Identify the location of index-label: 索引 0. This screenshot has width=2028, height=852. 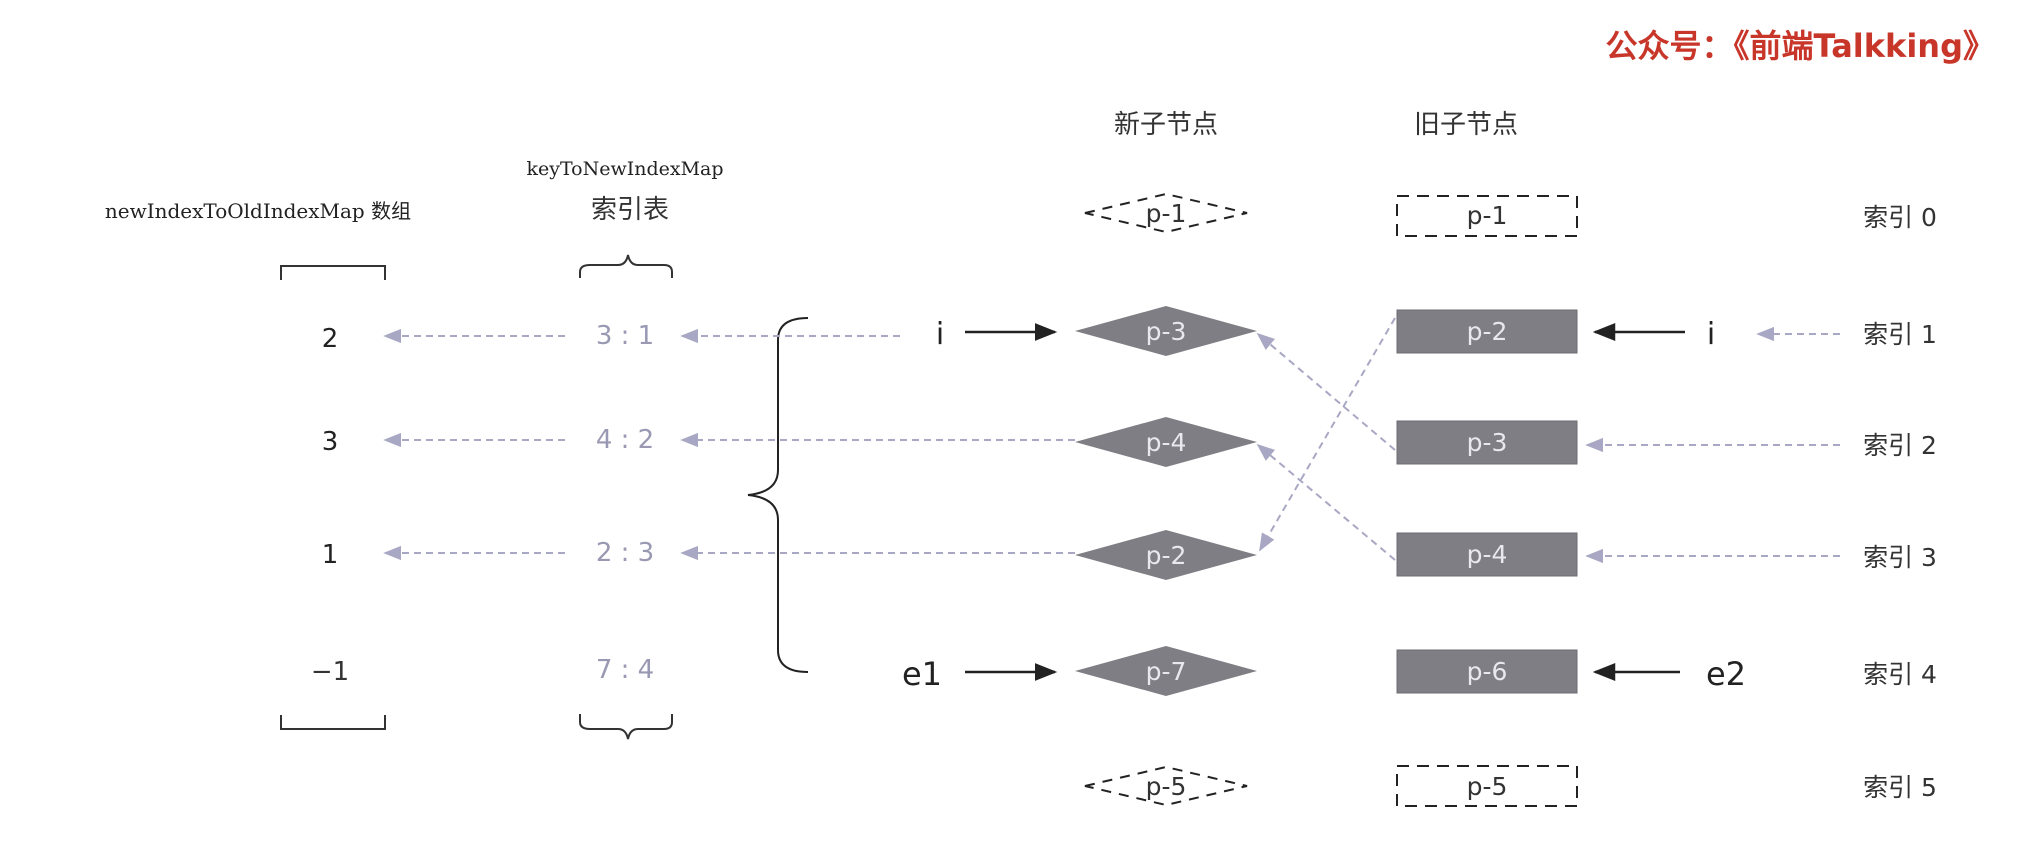
(1900, 217).